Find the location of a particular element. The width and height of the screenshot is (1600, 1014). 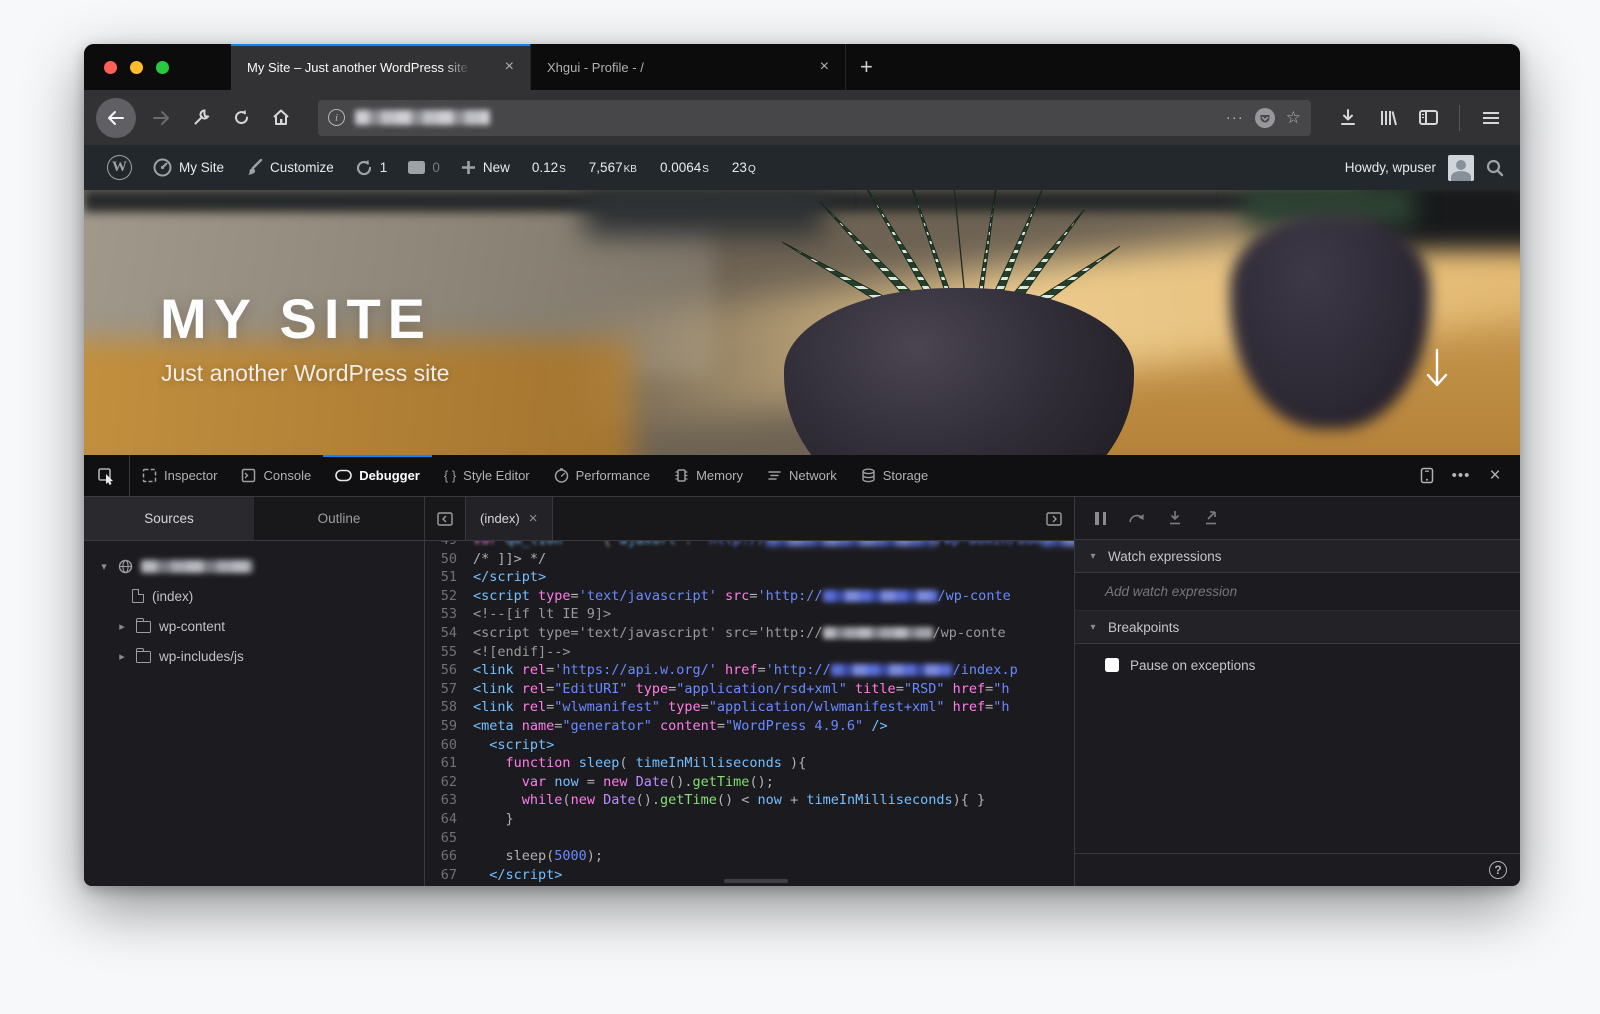

folder-icon is located at coordinates (143, 625).